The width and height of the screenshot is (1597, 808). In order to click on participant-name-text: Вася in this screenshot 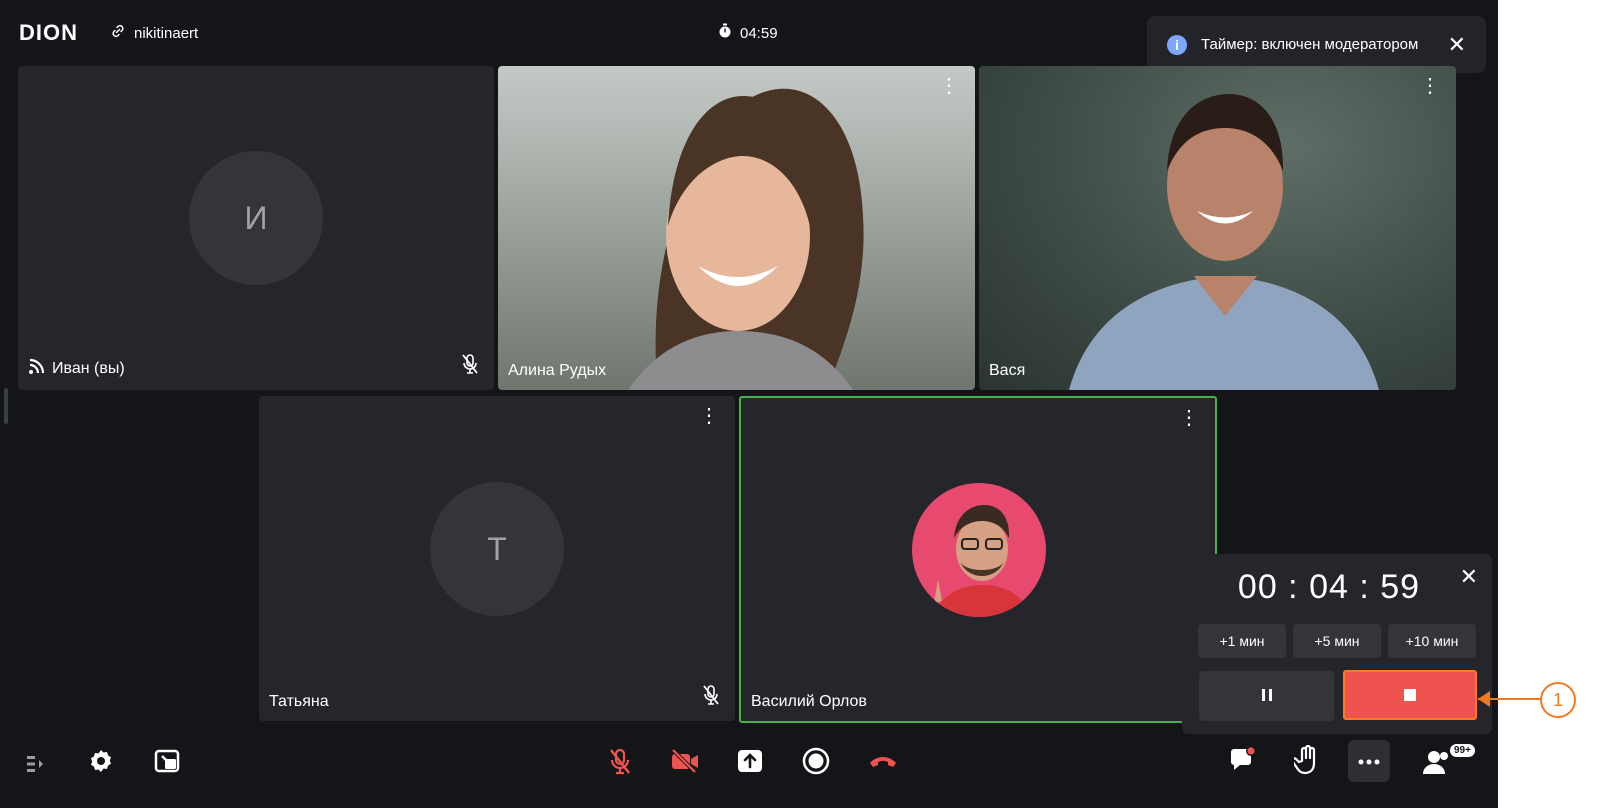, I will do `click(1007, 370)`.